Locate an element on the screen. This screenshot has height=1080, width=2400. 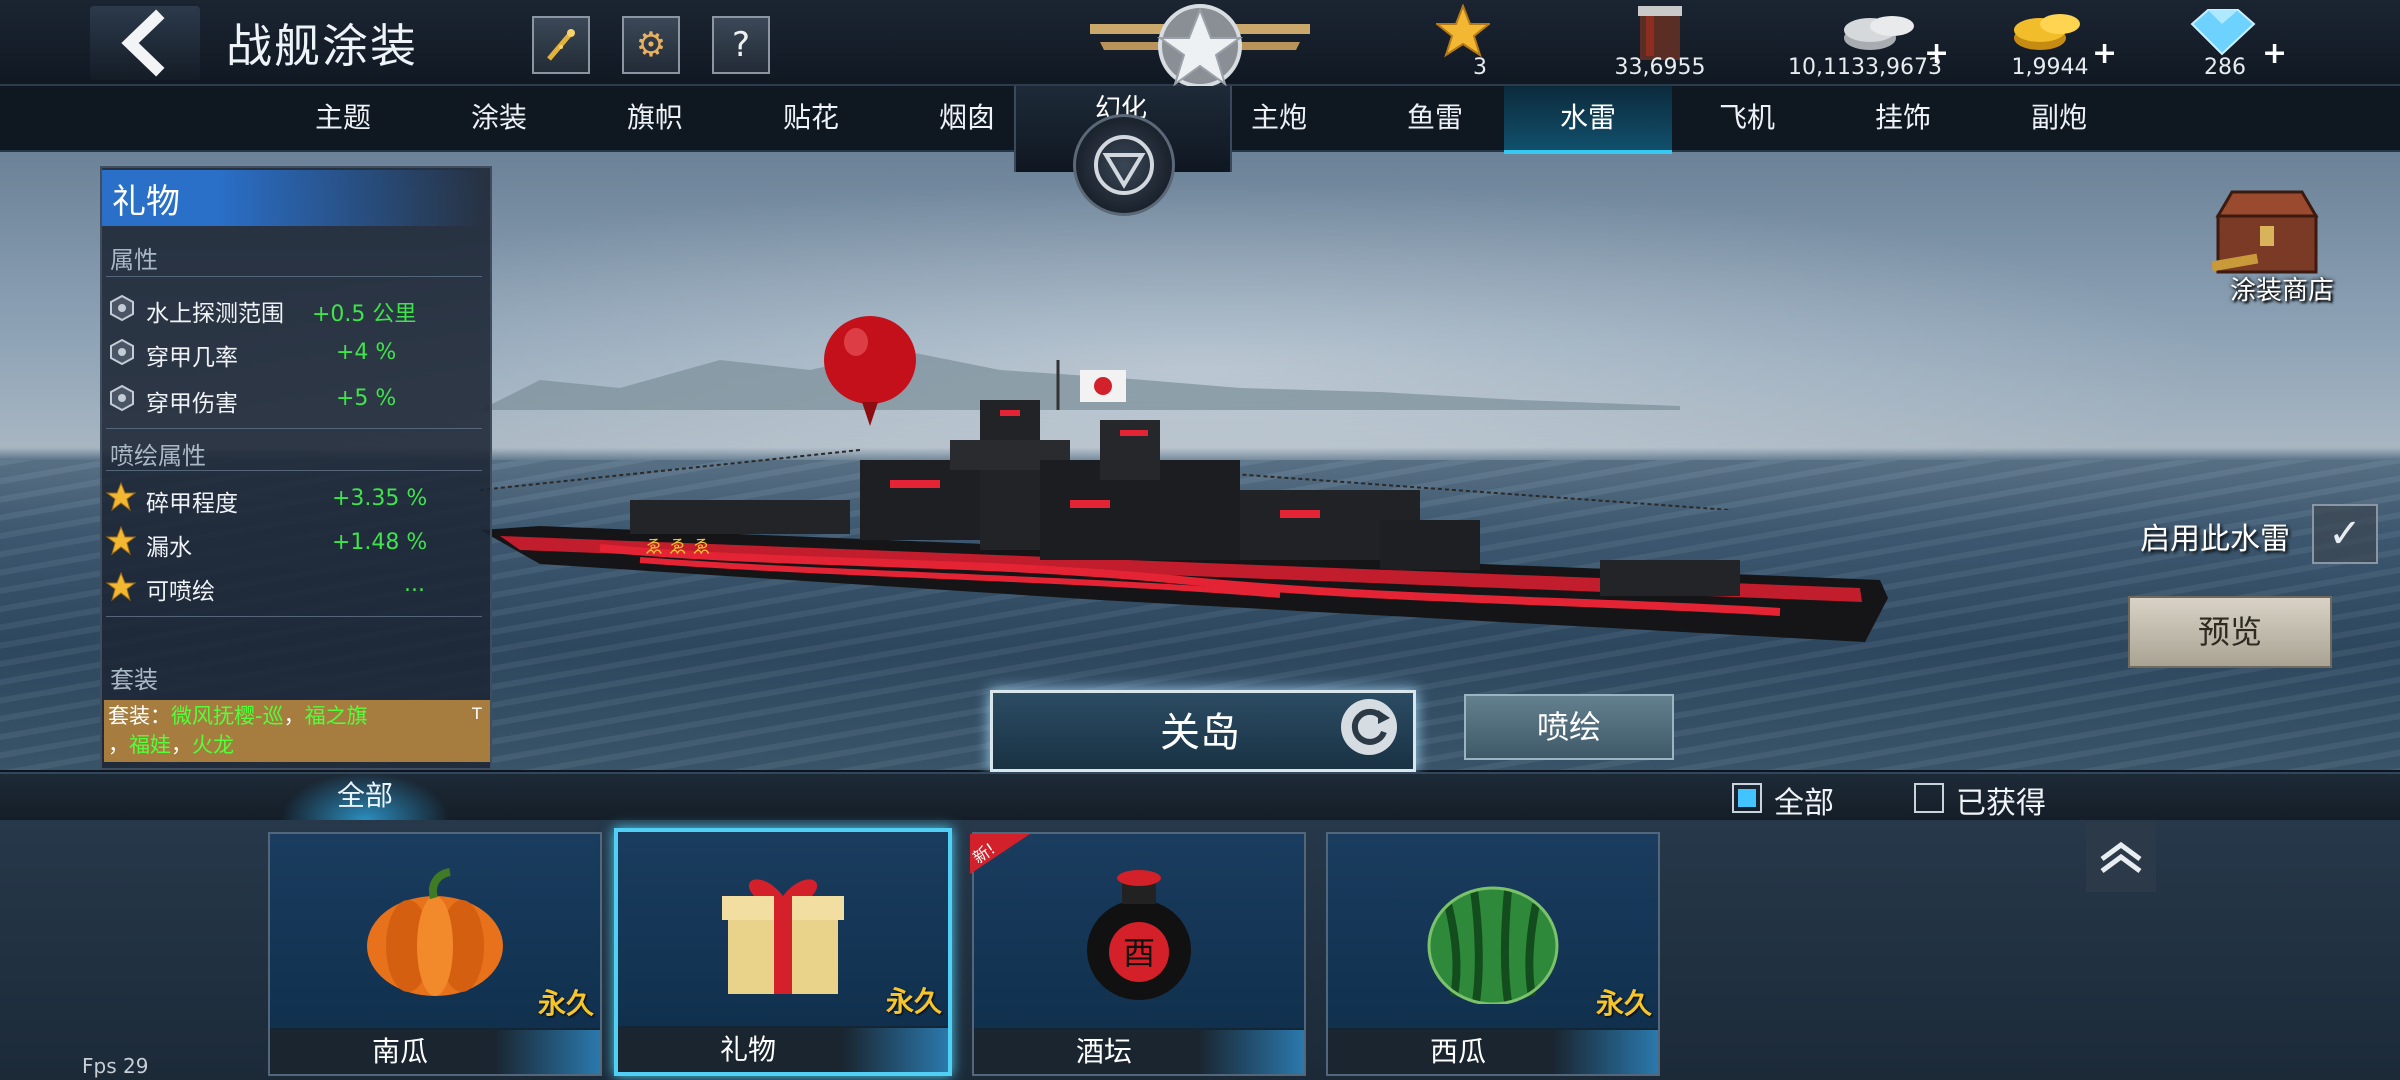
help-button: ? is located at coordinates (741, 45).